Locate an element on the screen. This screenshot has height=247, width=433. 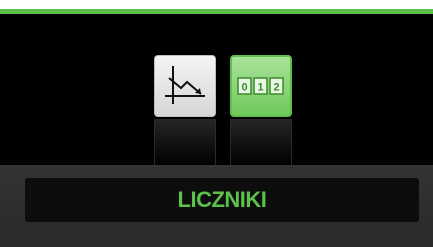
counter-digit: 1 is located at coordinates (260, 88).